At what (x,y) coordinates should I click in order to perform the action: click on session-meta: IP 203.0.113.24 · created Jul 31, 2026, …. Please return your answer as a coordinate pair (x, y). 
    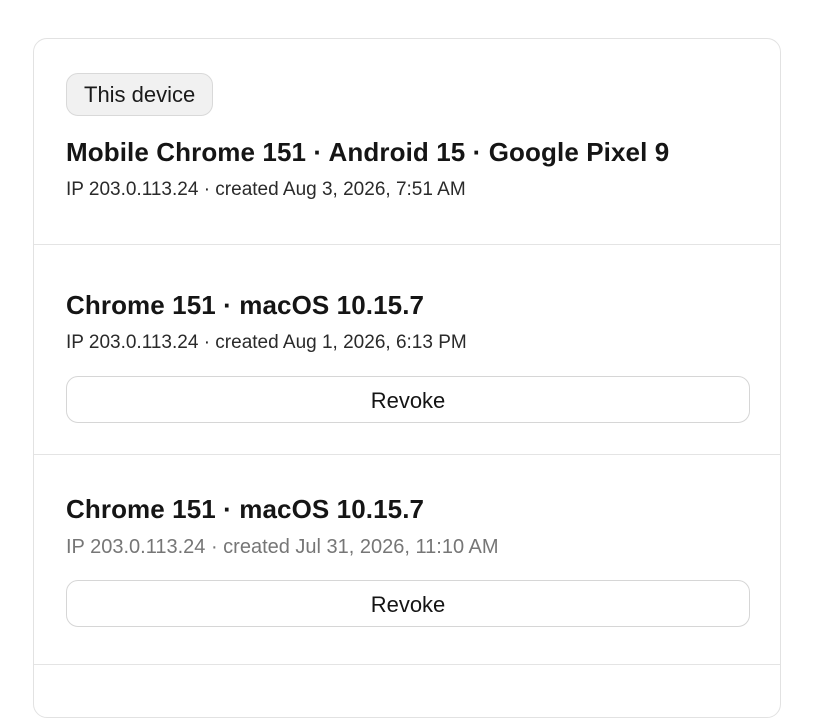
    Looking at the image, I should click on (282, 547).